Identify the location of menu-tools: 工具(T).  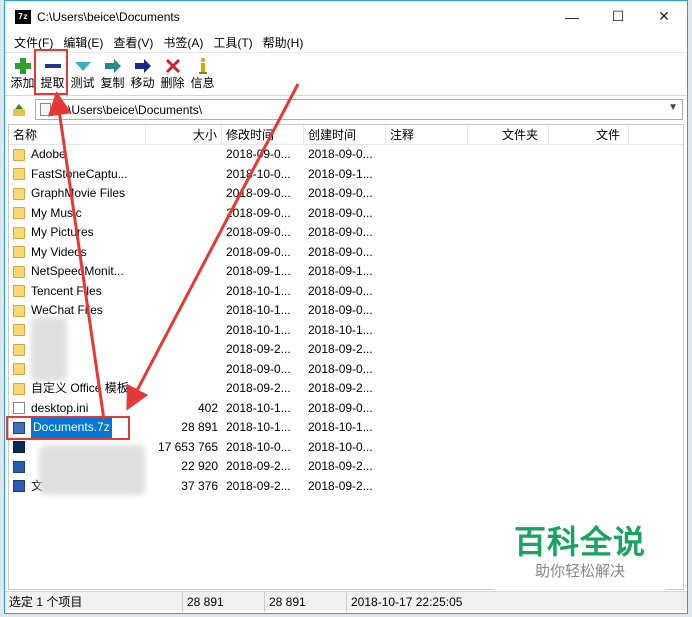
(232, 42).